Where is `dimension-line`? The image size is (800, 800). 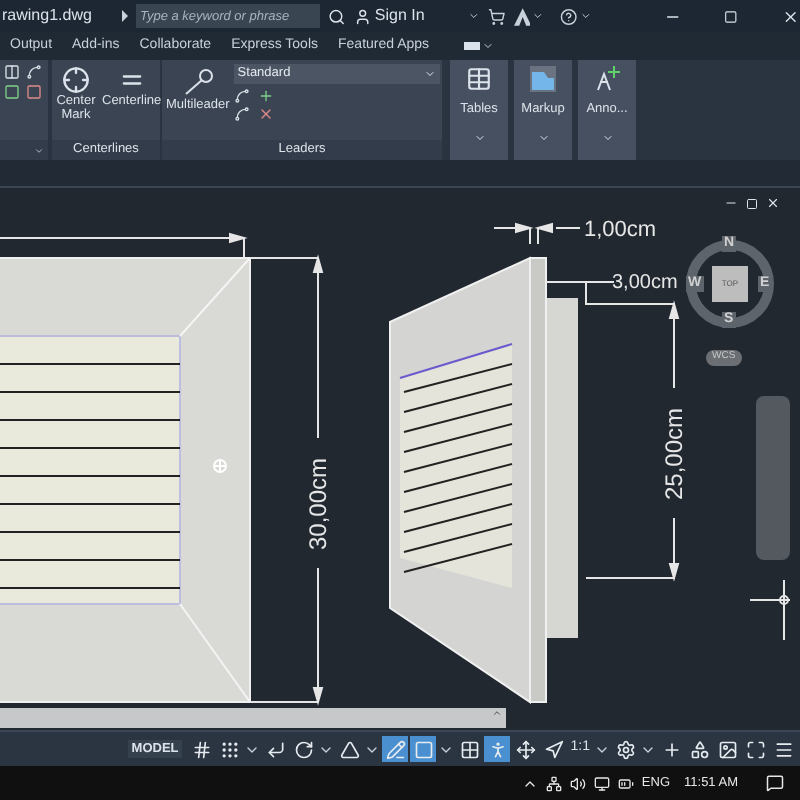 dimension-line is located at coordinates (537, 233).